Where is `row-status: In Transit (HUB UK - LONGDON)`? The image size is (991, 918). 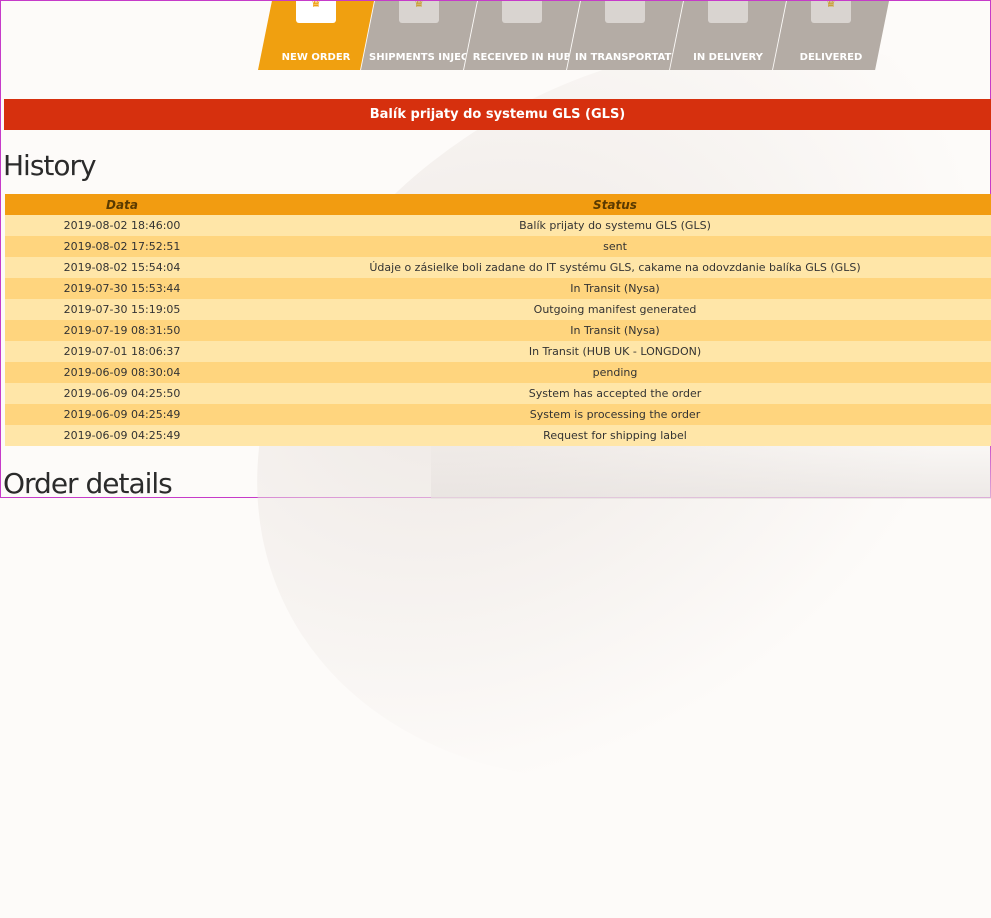 row-status: In Transit (HUB UK - LONGDON) is located at coordinates (615, 351).